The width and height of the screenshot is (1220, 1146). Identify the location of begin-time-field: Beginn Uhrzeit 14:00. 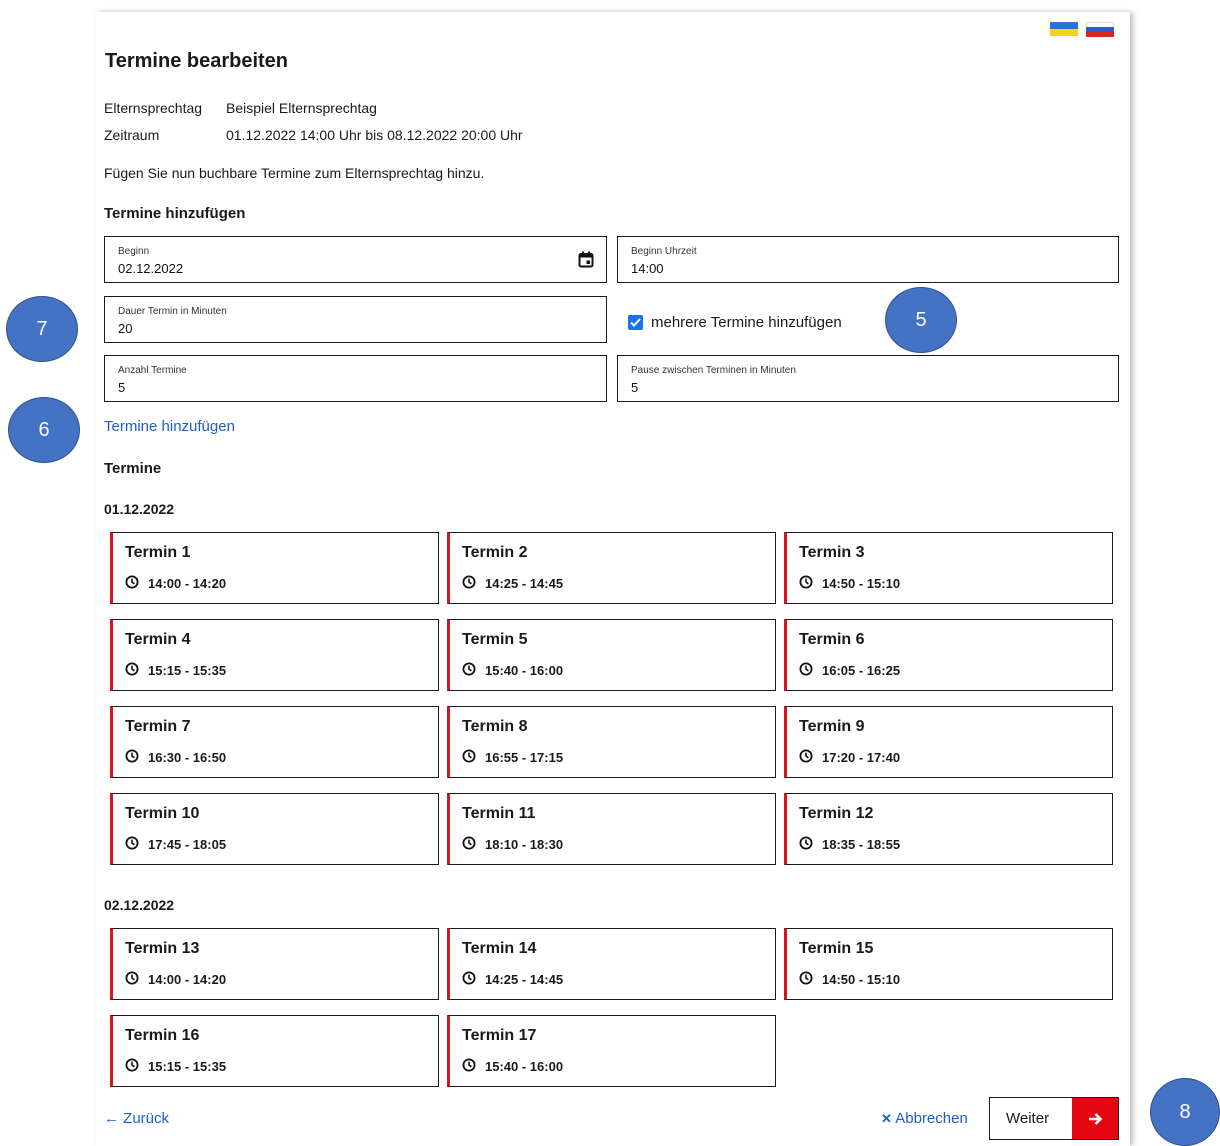
(868, 259).